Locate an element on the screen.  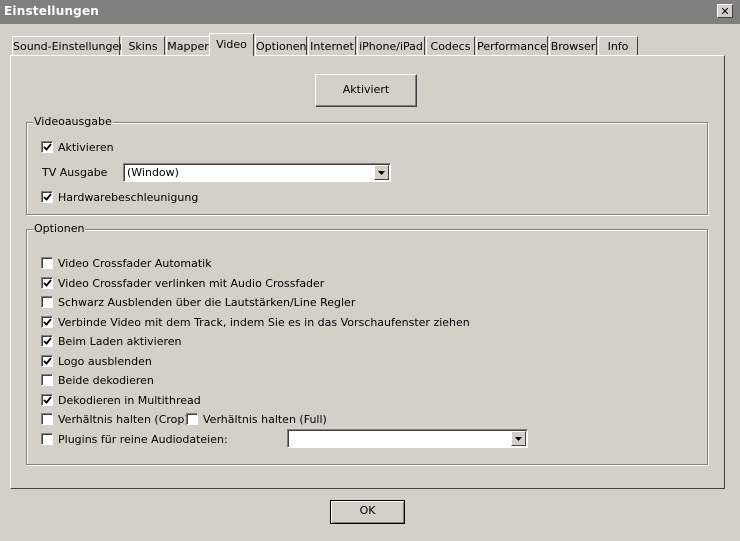
tab-label: Internet is located at coordinates (332, 46).